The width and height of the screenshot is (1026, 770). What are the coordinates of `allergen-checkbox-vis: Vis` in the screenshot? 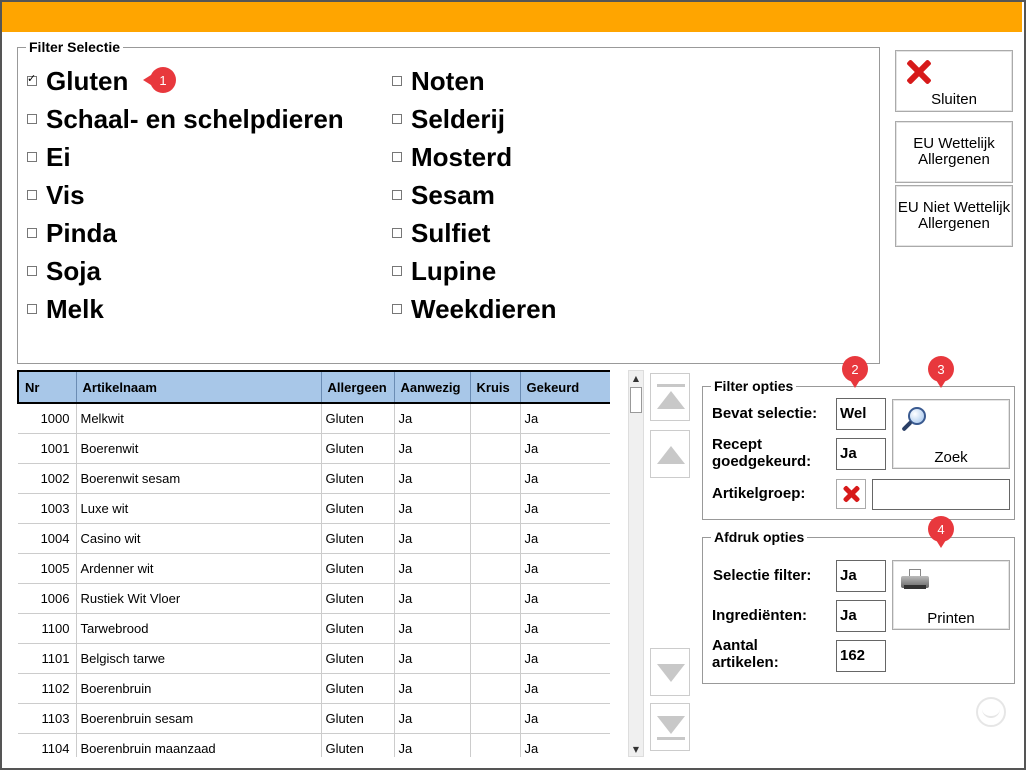 It's located at (56, 195).